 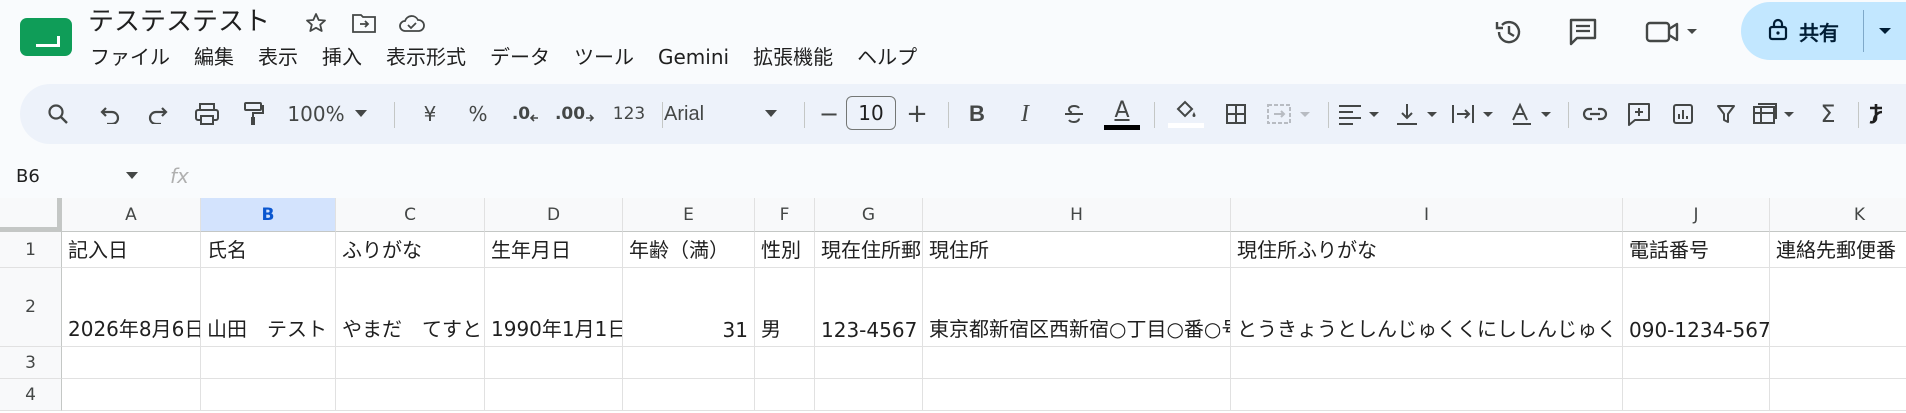 What do you see at coordinates (58, 114) in the screenshot?
I see `search-menus-icon` at bounding box center [58, 114].